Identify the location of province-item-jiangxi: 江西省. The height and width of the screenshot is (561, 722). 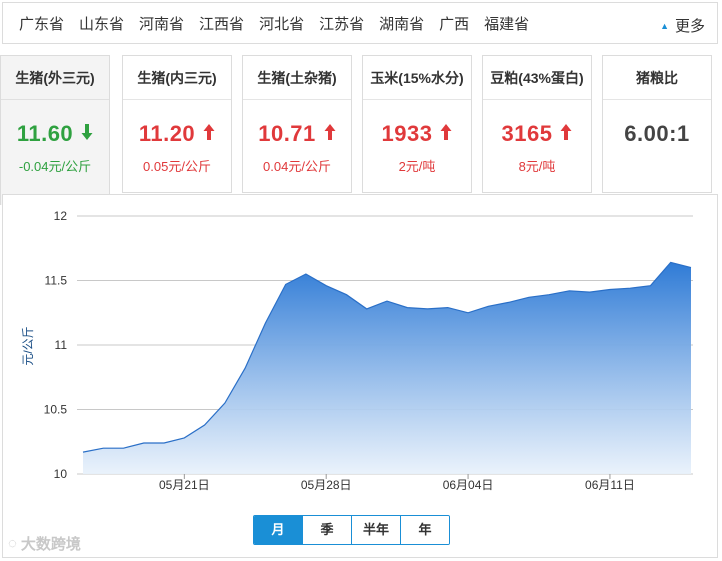
(221, 23).